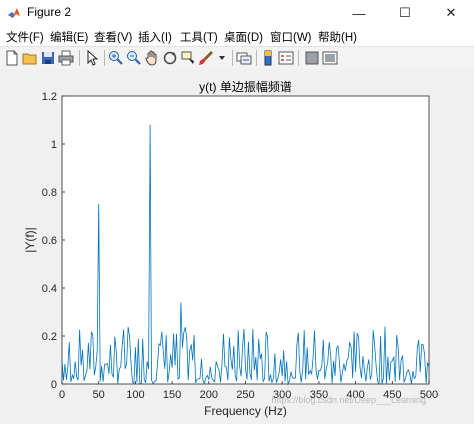 The width and height of the screenshot is (474, 429). Describe the element at coordinates (172, 395) in the screenshot. I see `x-tick-label: 150` at that location.